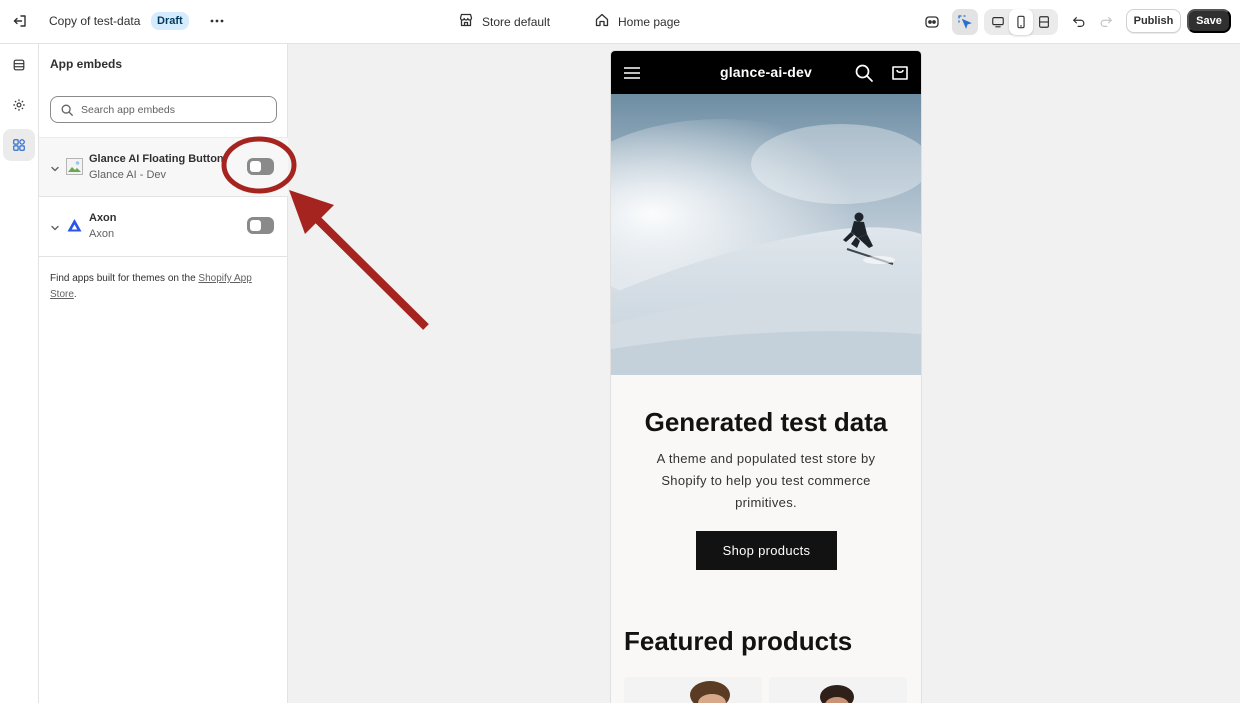  What do you see at coordinates (932, 22) in the screenshot?
I see `ai-assistant-icon` at bounding box center [932, 22].